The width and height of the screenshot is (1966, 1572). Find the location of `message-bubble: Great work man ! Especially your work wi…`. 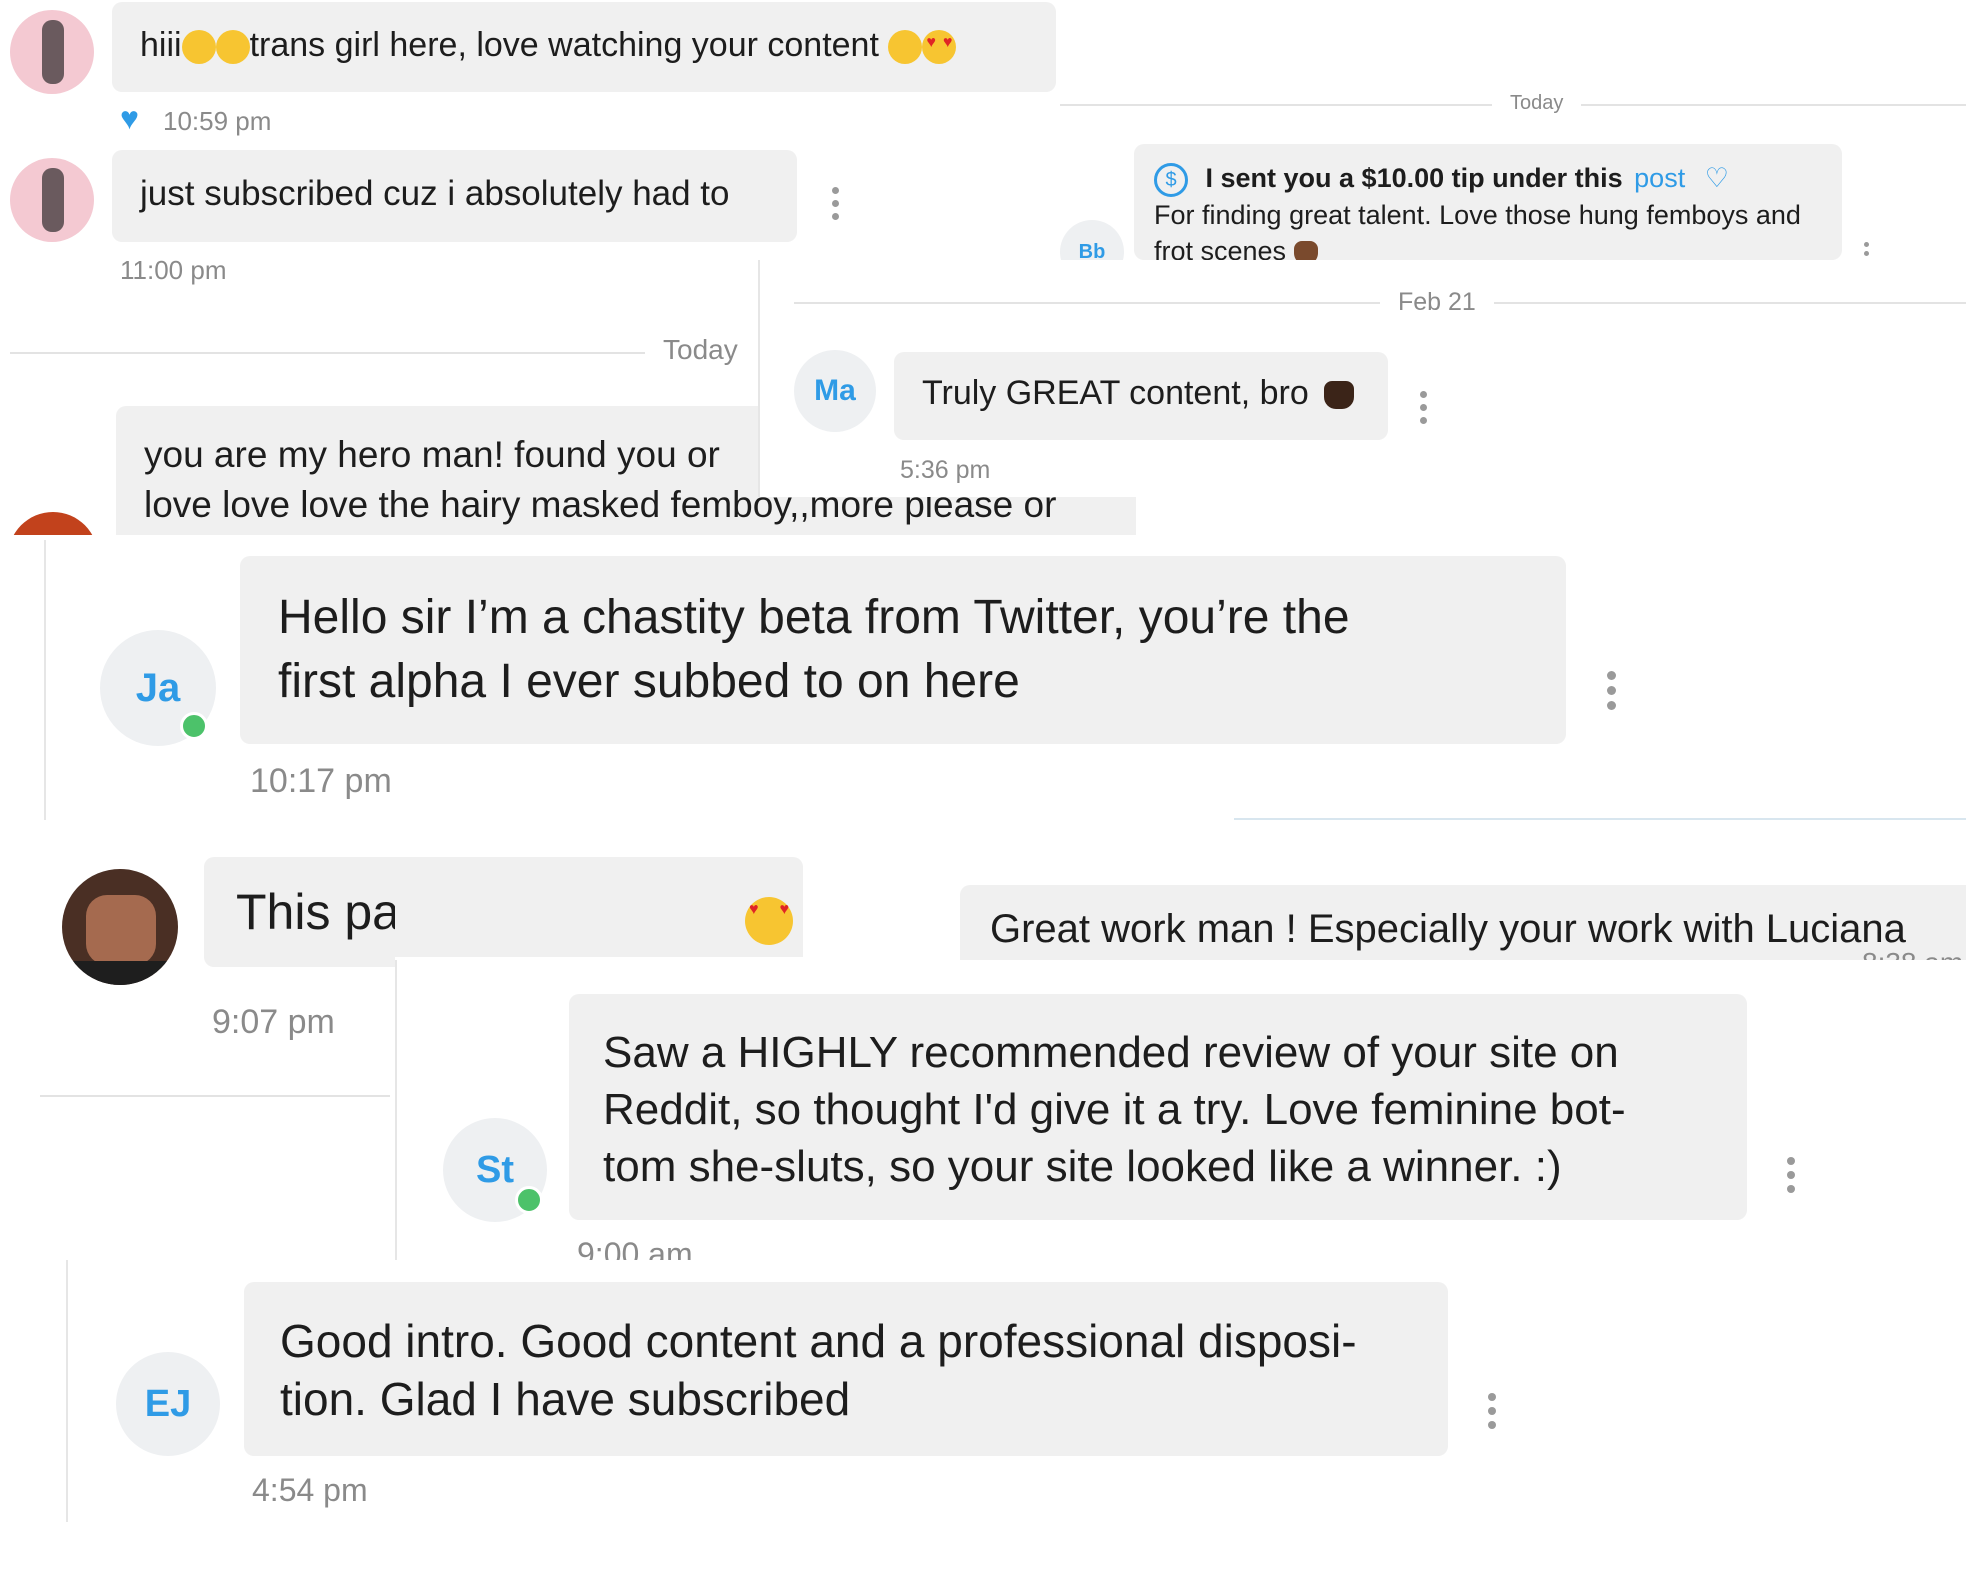

message-bubble: Great work man ! Especially your work wi… is located at coordinates (1463, 922).